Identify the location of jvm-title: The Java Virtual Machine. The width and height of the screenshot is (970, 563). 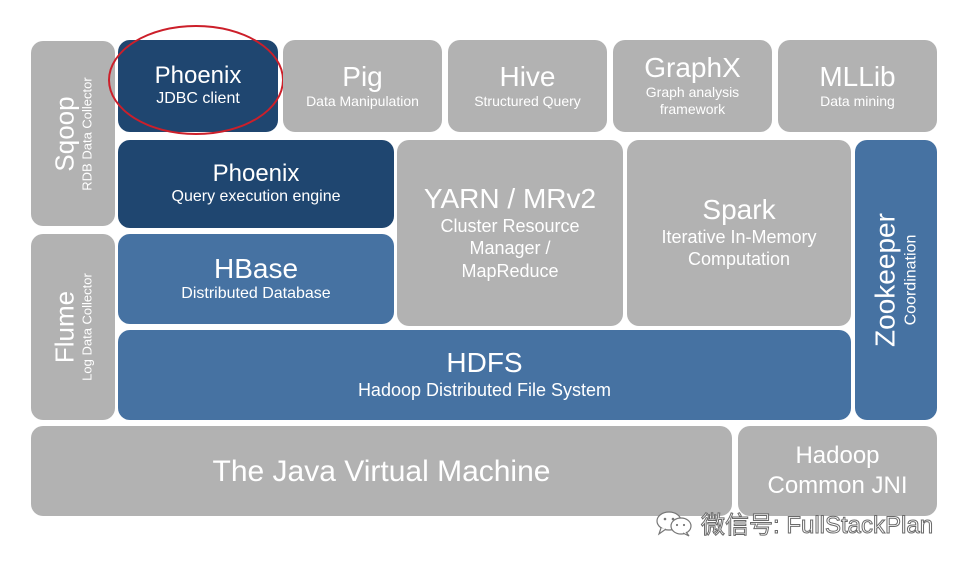
(381, 471).